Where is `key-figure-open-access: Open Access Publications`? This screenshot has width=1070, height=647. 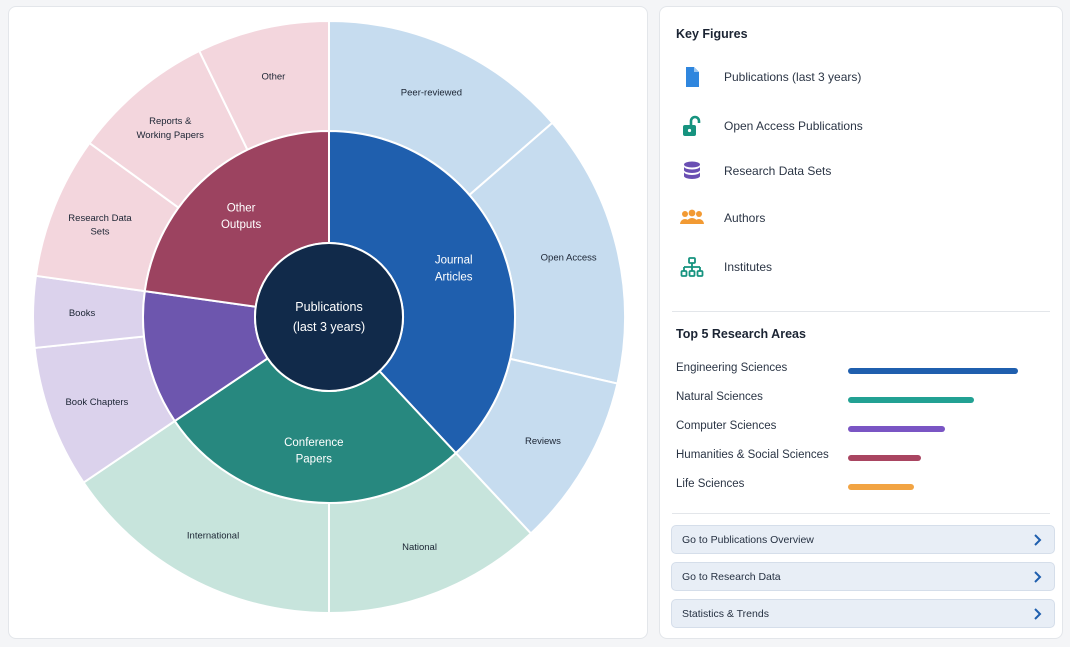 key-figure-open-access: Open Access Publications is located at coordinates (861, 126).